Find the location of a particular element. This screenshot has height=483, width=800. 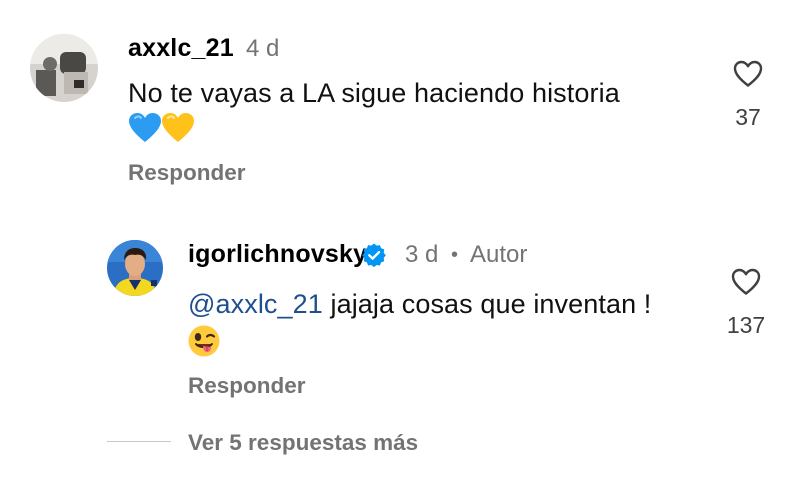

comment-username: igorlichnovsky is located at coordinates (277, 254).